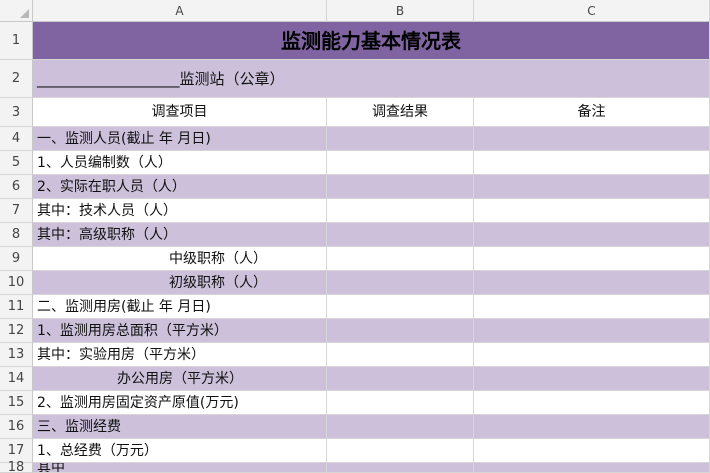  What do you see at coordinates (180, 379) in the screenshot?
I see `item-cell: 办公用房（平方米）` at bounding box center [180, 379].